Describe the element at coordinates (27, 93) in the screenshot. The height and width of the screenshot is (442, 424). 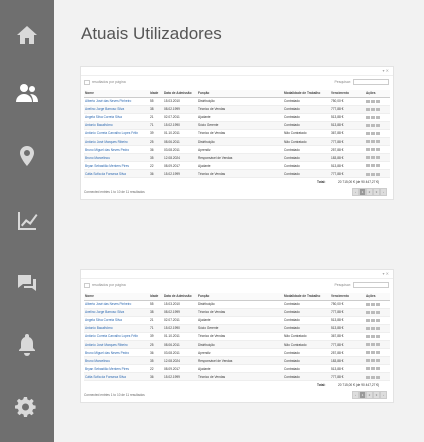
I see `users-icon` at that location.